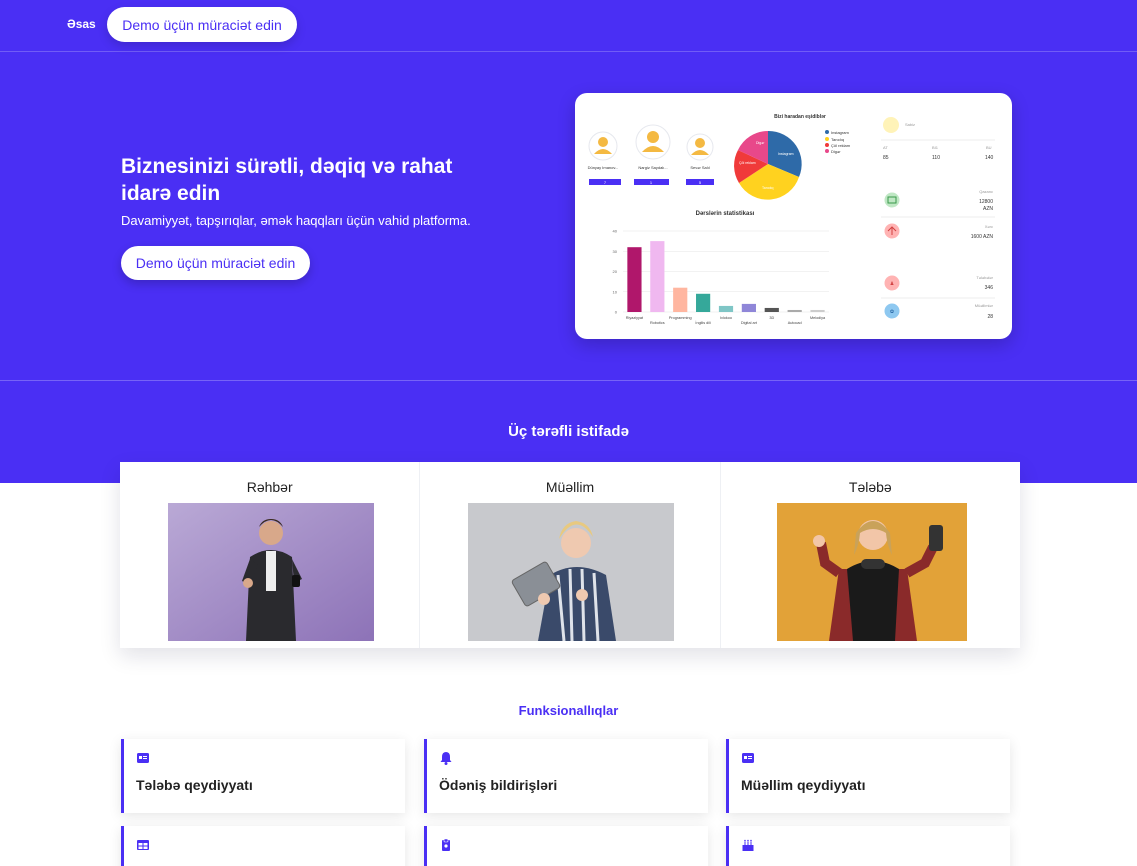  What do you see at coordinates (982, 237) in the screenshot?
I see `expense-value: 1600 AZN` at bounding box center [982, 237].